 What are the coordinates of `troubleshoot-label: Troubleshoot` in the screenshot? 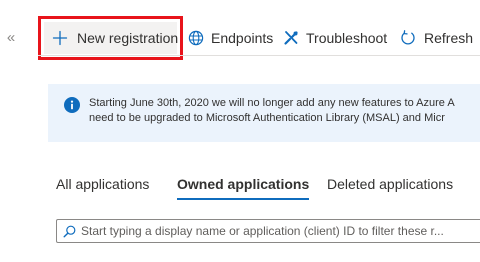 It's located at (347, 38).